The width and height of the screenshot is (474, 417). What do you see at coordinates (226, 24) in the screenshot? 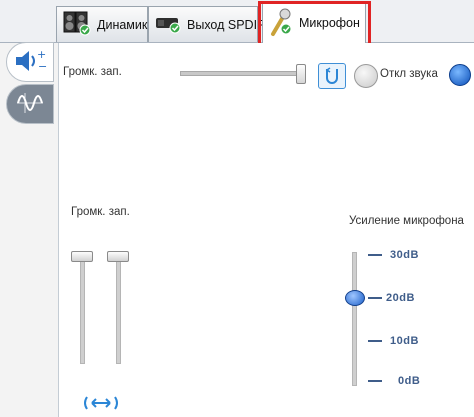
I see `tab-spdif-label: Выход SPDIF` at bounding box center [226, 24].